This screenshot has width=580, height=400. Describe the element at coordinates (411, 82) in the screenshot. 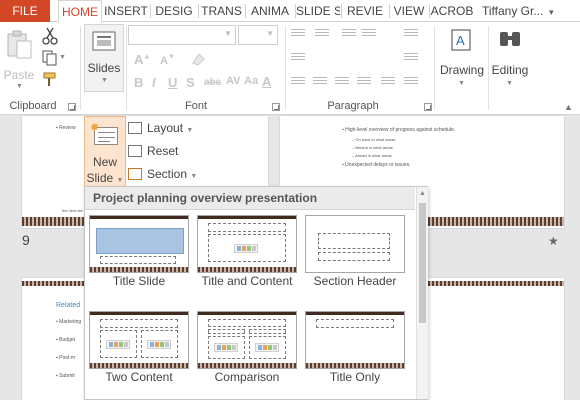

I see `smartart-icon` at that location.